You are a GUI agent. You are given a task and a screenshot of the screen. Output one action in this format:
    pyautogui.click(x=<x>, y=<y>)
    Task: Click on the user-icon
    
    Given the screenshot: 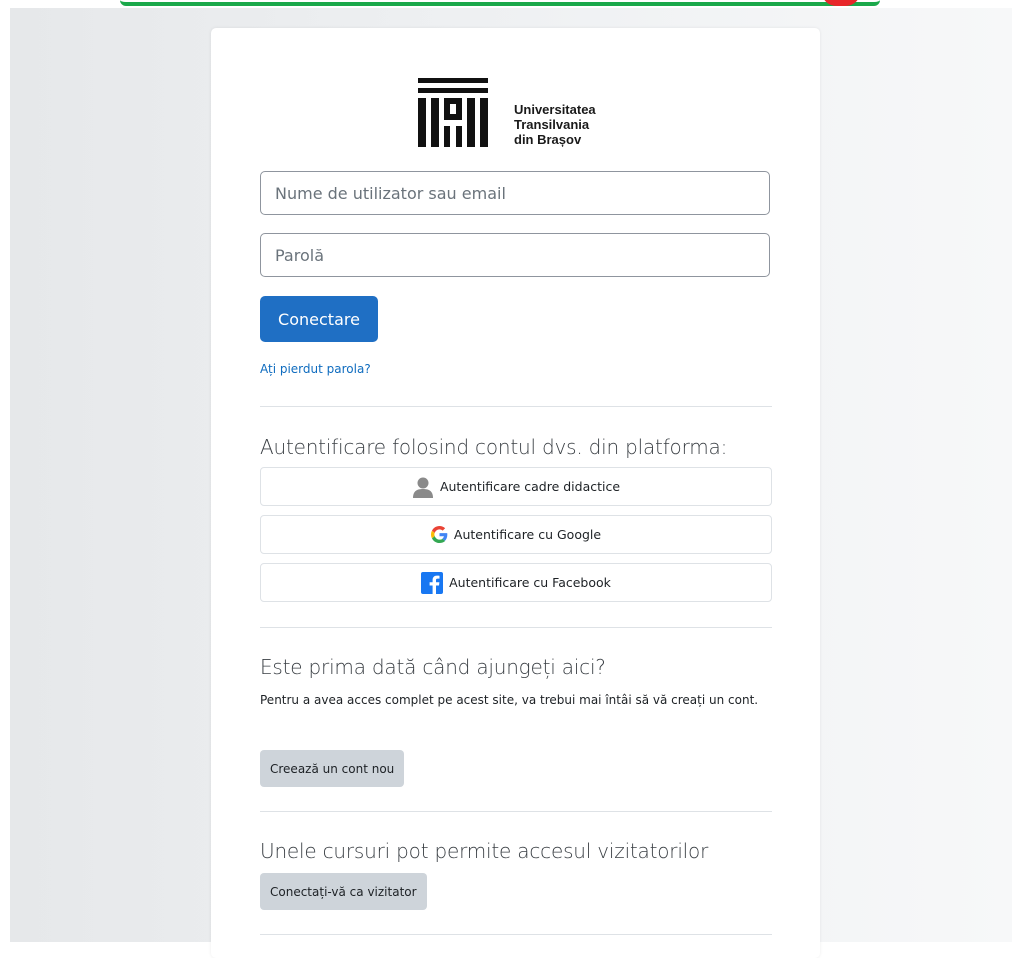 What is the action you would take?
    pyautogui.click(x=422, y=487)
    